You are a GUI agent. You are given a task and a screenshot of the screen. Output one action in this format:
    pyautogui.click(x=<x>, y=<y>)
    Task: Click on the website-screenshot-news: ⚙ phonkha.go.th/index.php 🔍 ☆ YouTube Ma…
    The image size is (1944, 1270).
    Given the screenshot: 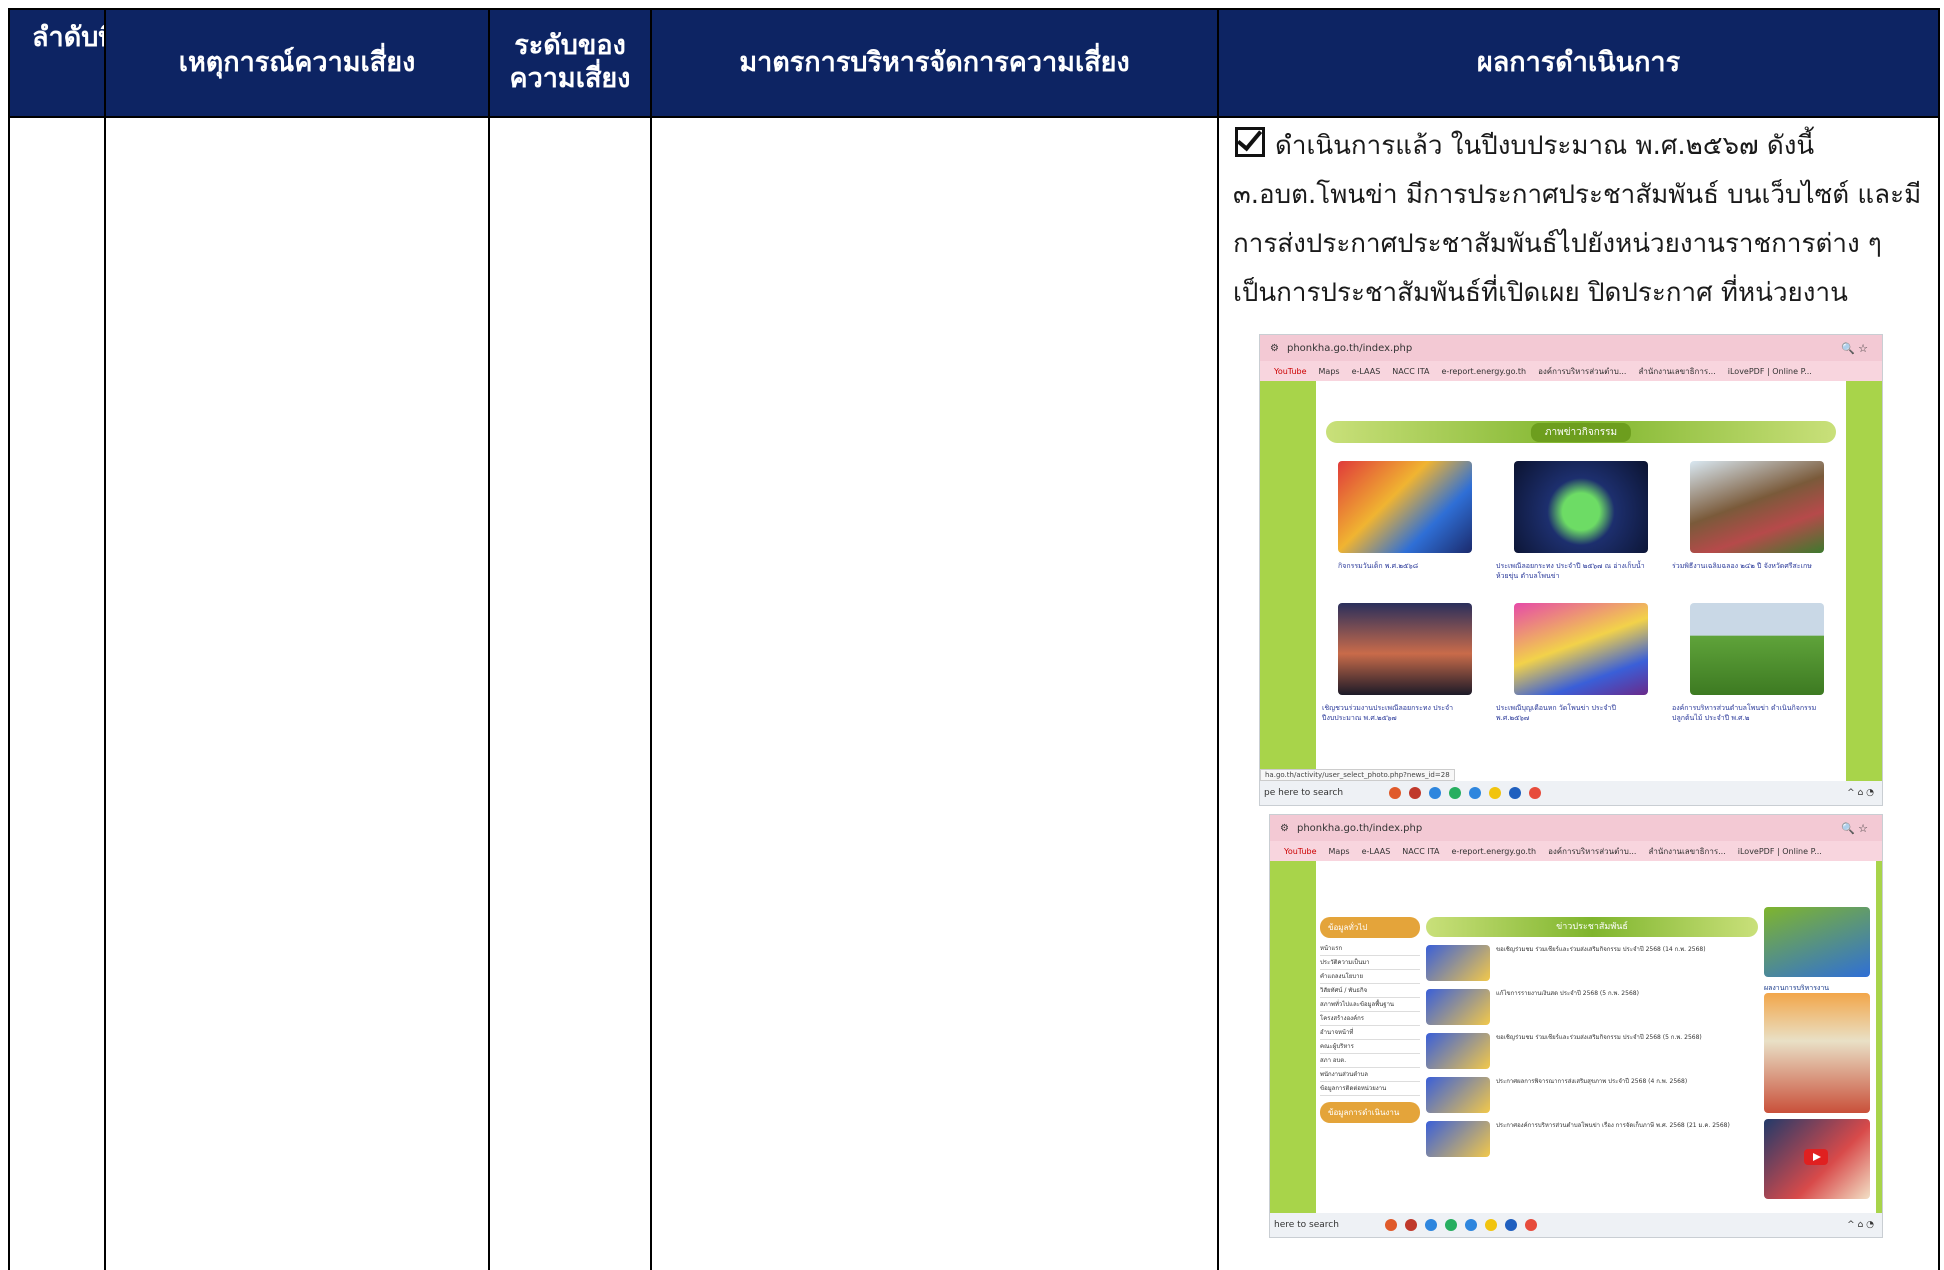 What is the action you would take?
    pyautogui.click(x=1576, y=1026)
    